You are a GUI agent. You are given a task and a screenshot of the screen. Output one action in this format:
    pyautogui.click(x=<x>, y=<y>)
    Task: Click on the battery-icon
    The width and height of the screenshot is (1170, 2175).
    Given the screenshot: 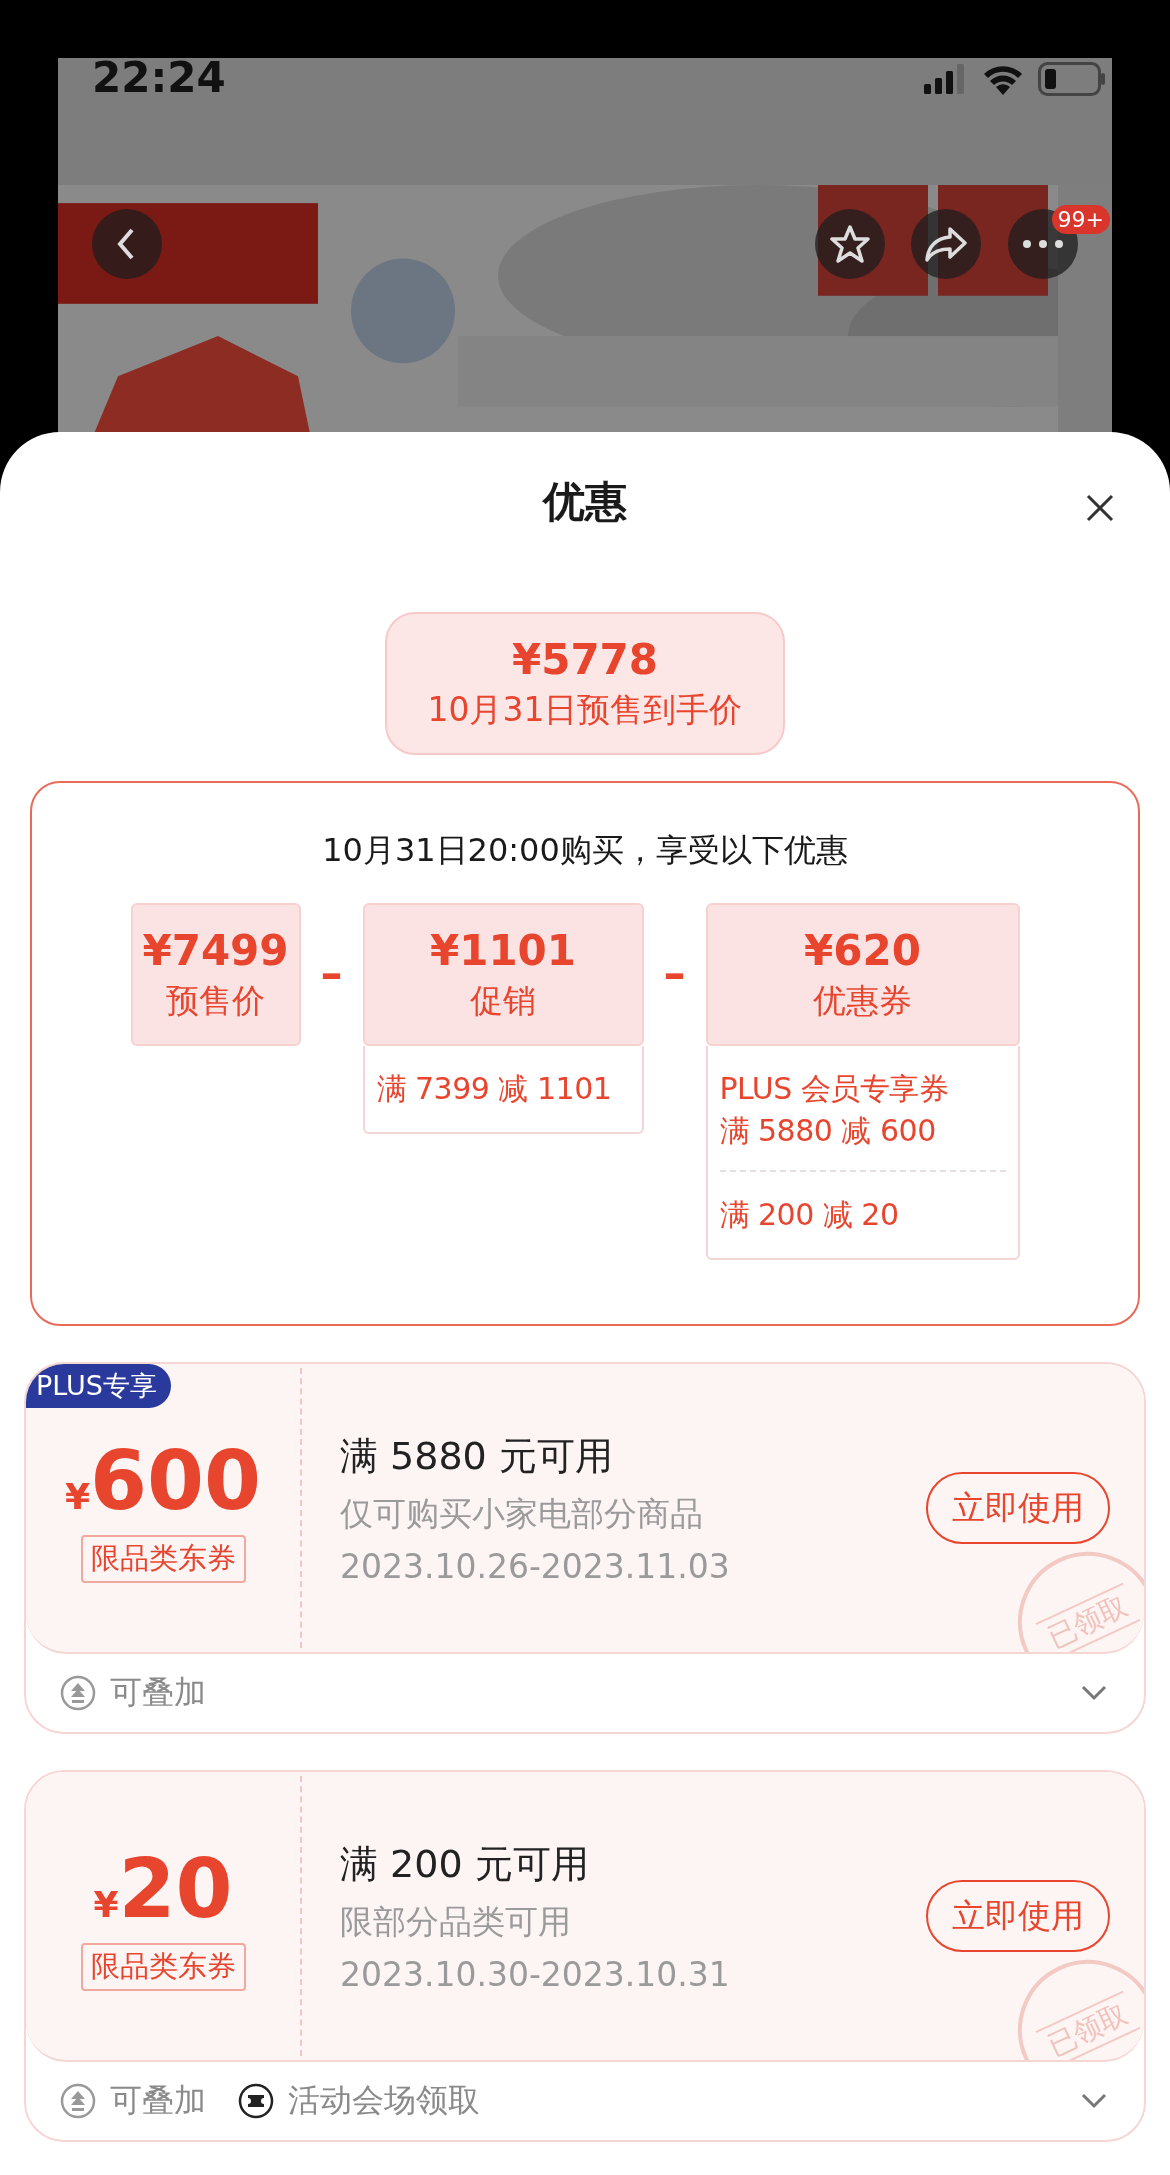 What is the action you would take?
    pyautogui.click(x=1072, y=79)
    